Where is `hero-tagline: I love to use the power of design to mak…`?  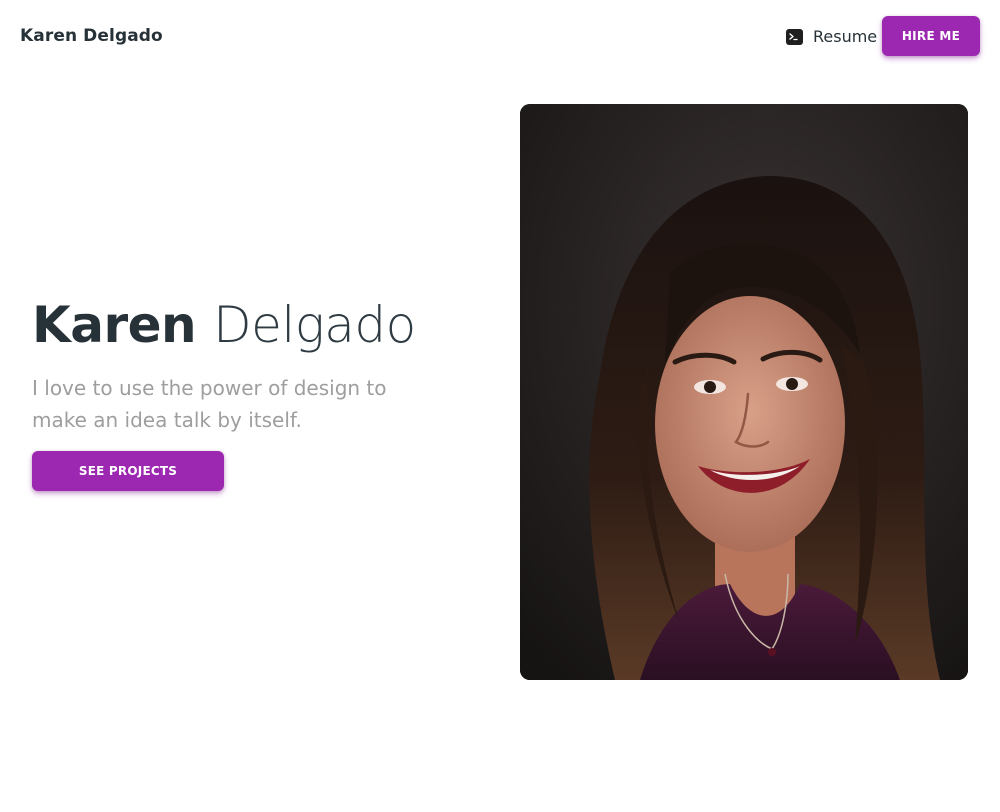 hero-tagline: I love to use the power of design to mak… is located at coordinates (209, 404).